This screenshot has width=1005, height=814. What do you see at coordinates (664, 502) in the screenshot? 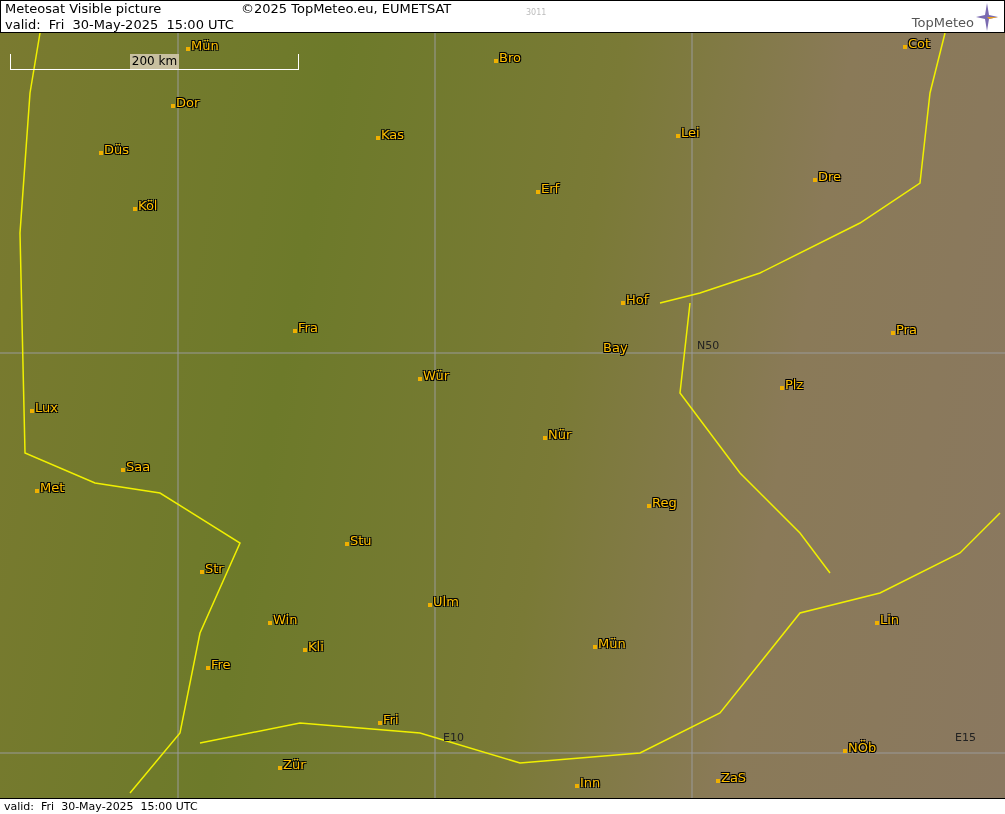
I see `city-label: Reg` at bounding box center [664, 502].